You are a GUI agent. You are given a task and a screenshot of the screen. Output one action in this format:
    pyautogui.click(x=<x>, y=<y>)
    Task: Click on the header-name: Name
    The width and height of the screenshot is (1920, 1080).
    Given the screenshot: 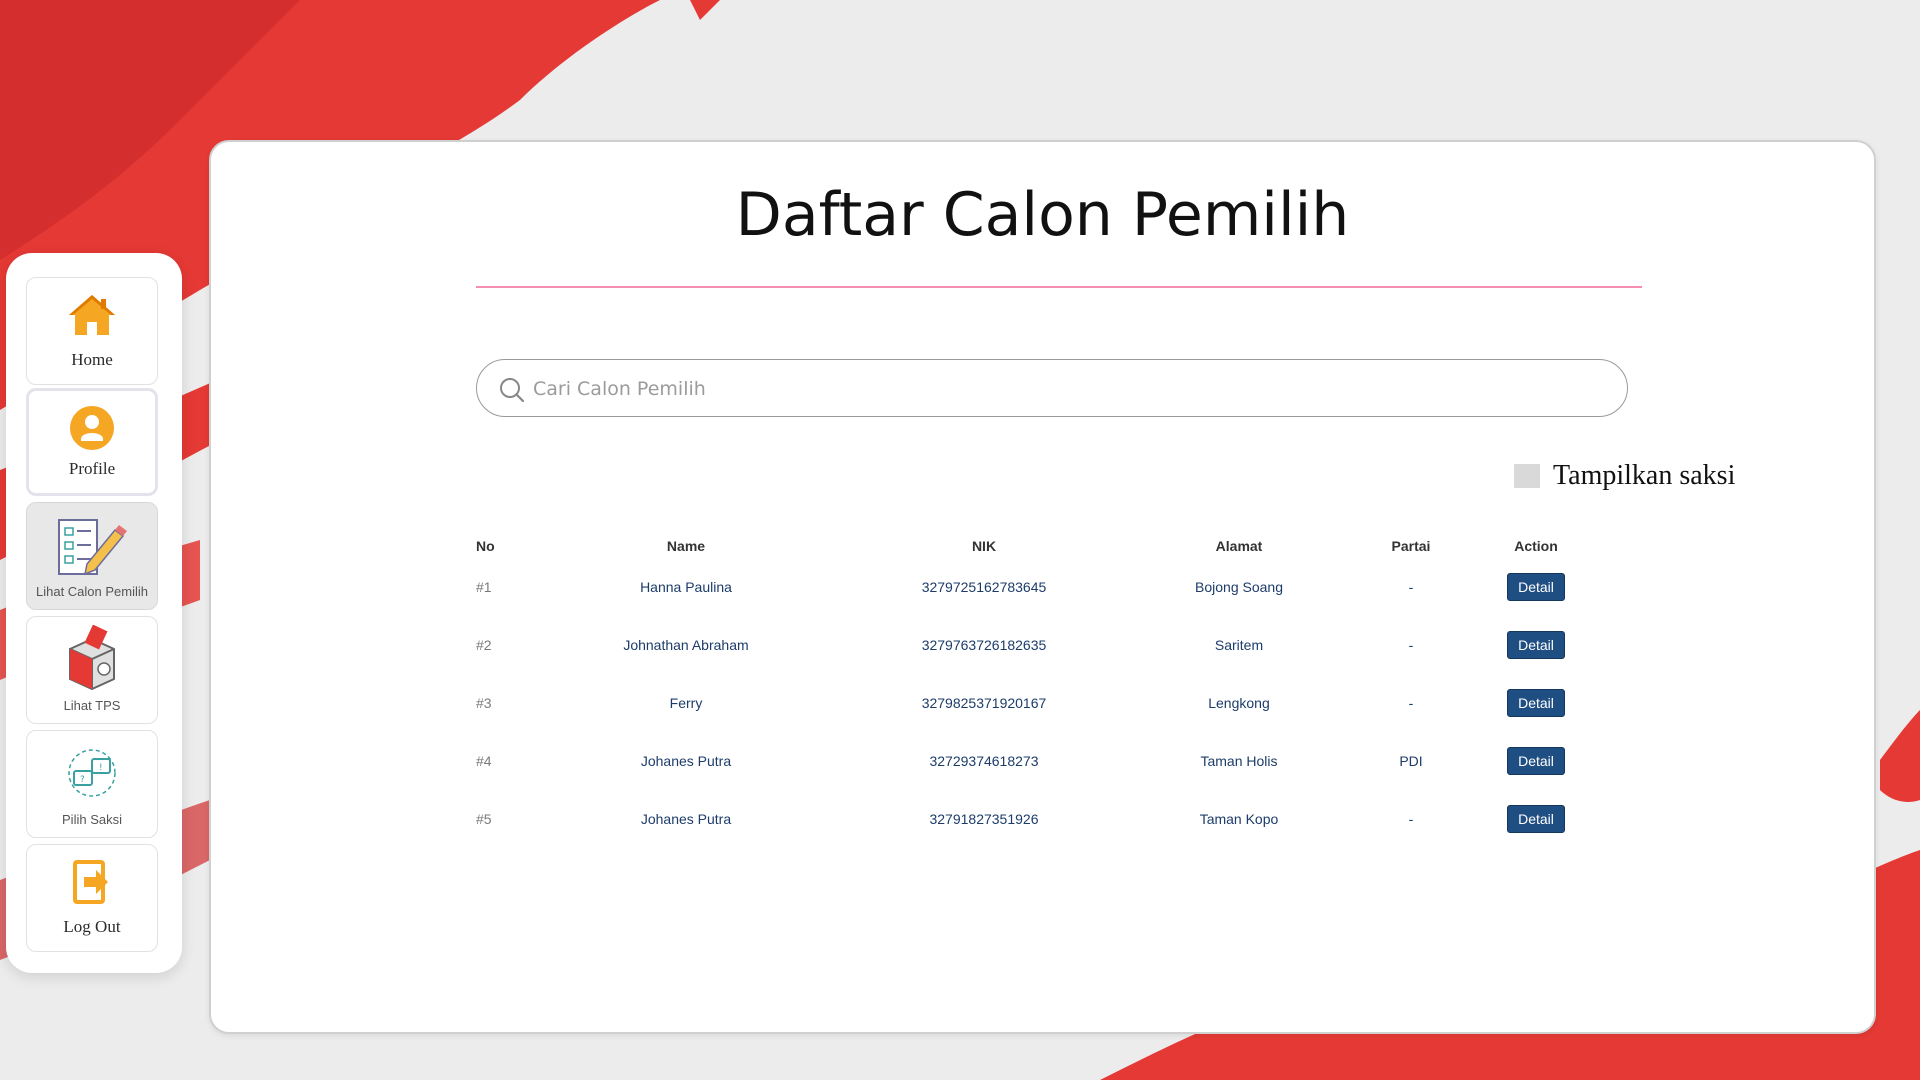 What is the action you would take?
    pyautogui.click(x=686, y=546)
    